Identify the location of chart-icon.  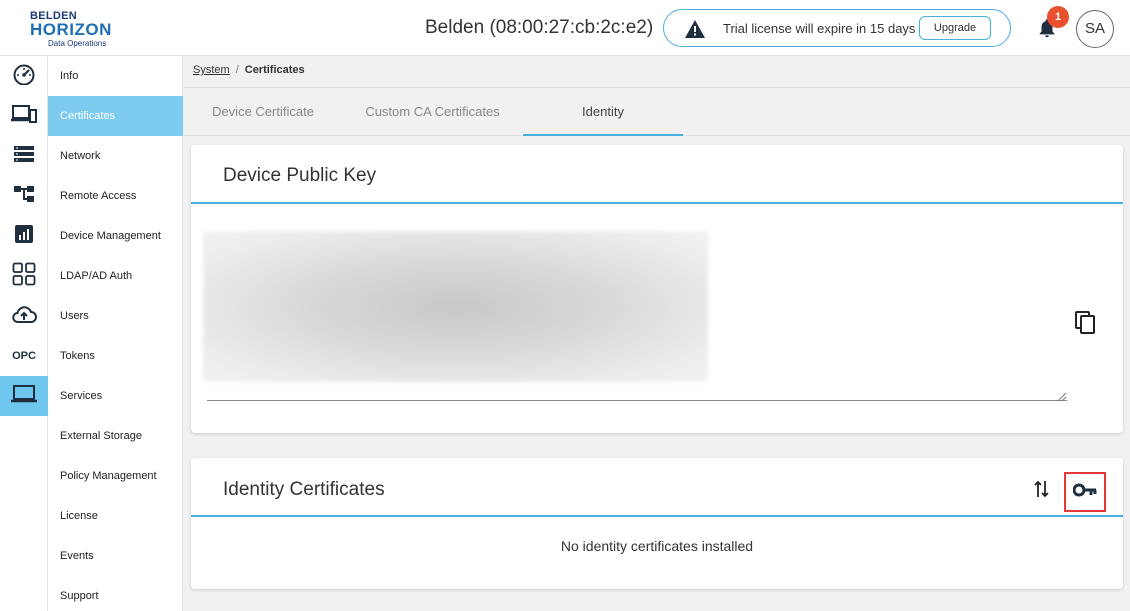
(24, 236).